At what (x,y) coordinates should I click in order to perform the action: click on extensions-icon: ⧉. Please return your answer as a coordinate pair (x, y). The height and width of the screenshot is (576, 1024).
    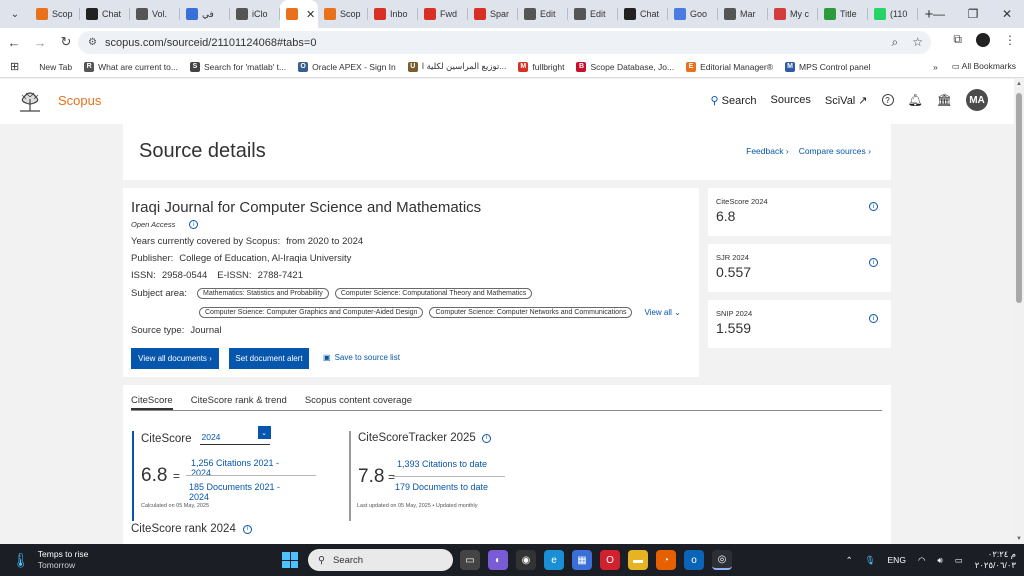
    Looking at the image, I should click on (957, 39).